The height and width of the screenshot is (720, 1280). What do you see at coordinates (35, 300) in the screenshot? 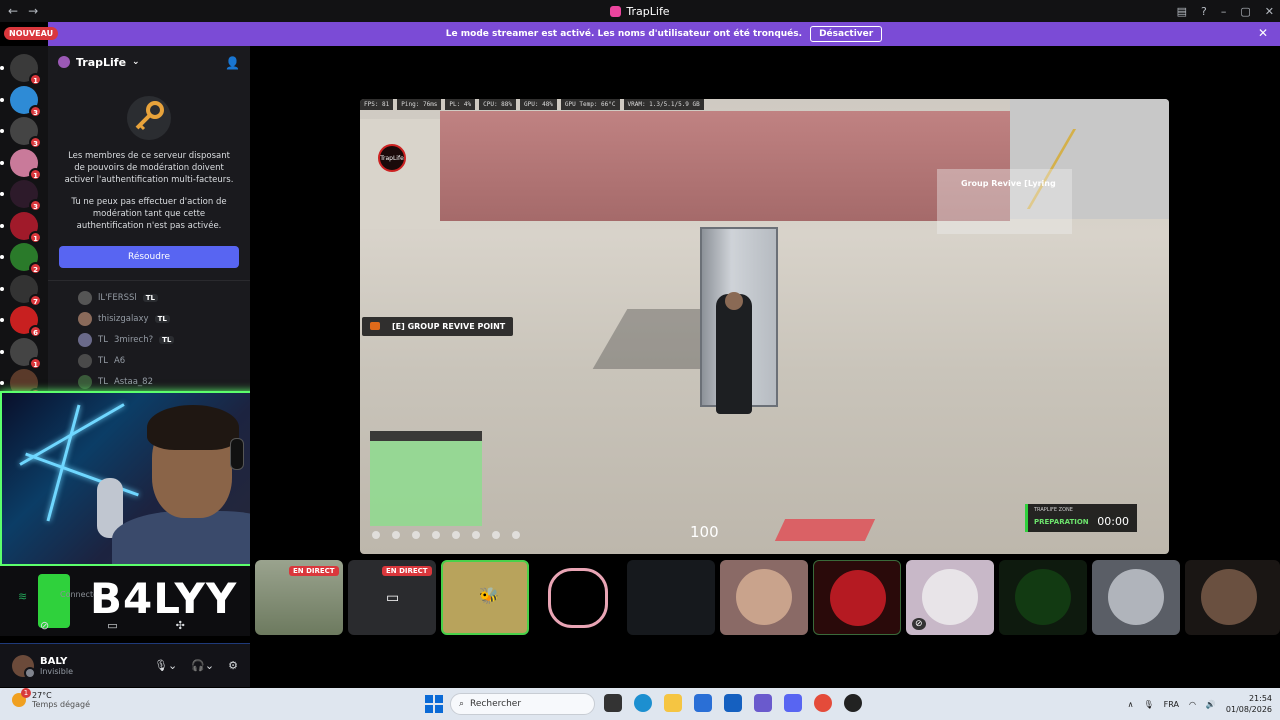
I see `mention-count-badge: 7` at bounding box center [35, 300].